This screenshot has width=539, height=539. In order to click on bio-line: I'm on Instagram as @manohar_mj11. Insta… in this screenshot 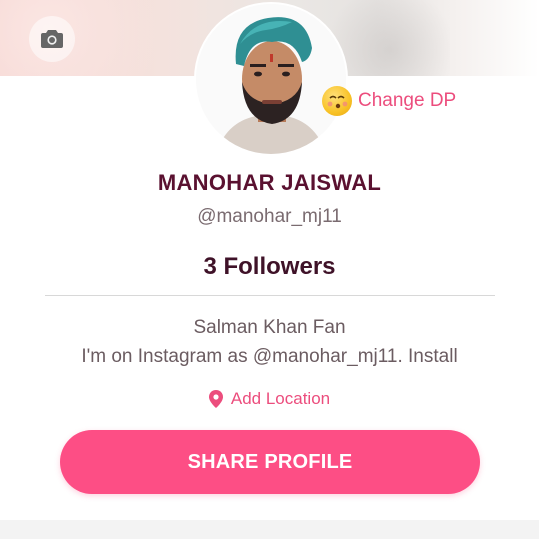, I will do `click(269, 356)`.